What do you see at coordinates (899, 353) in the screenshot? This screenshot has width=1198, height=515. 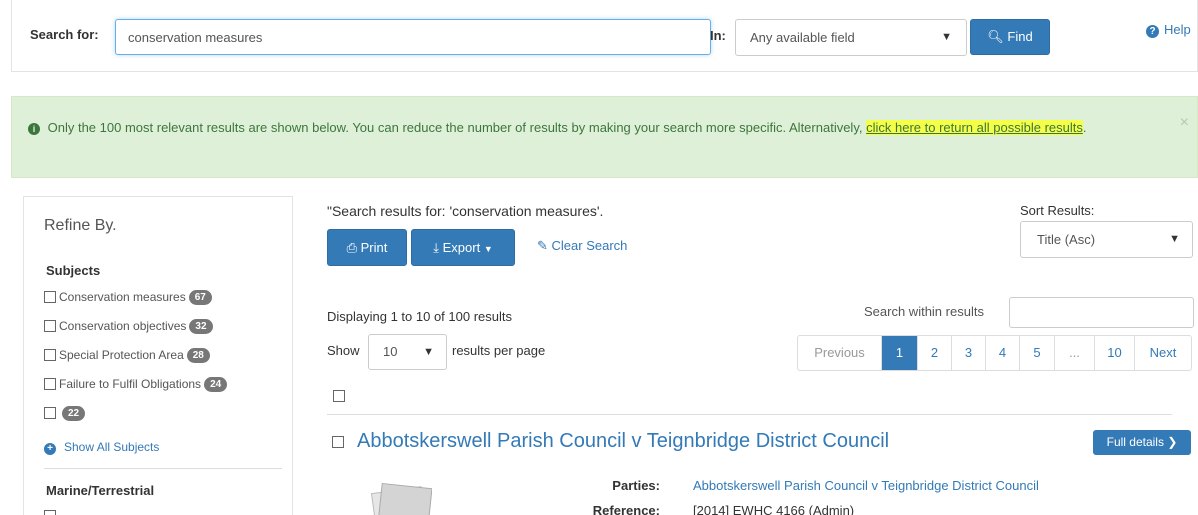 I see `page-1: 1` at bounding box center [899, 353].